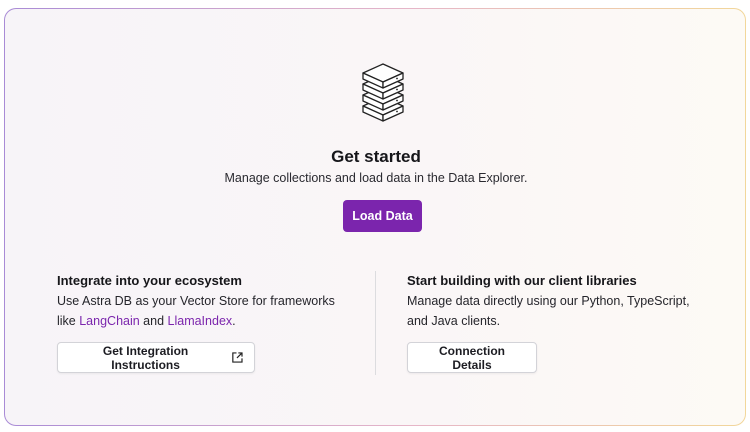 This screenshot has width=750, height=432. I want to click on external-link-icon, so click(237, 357).